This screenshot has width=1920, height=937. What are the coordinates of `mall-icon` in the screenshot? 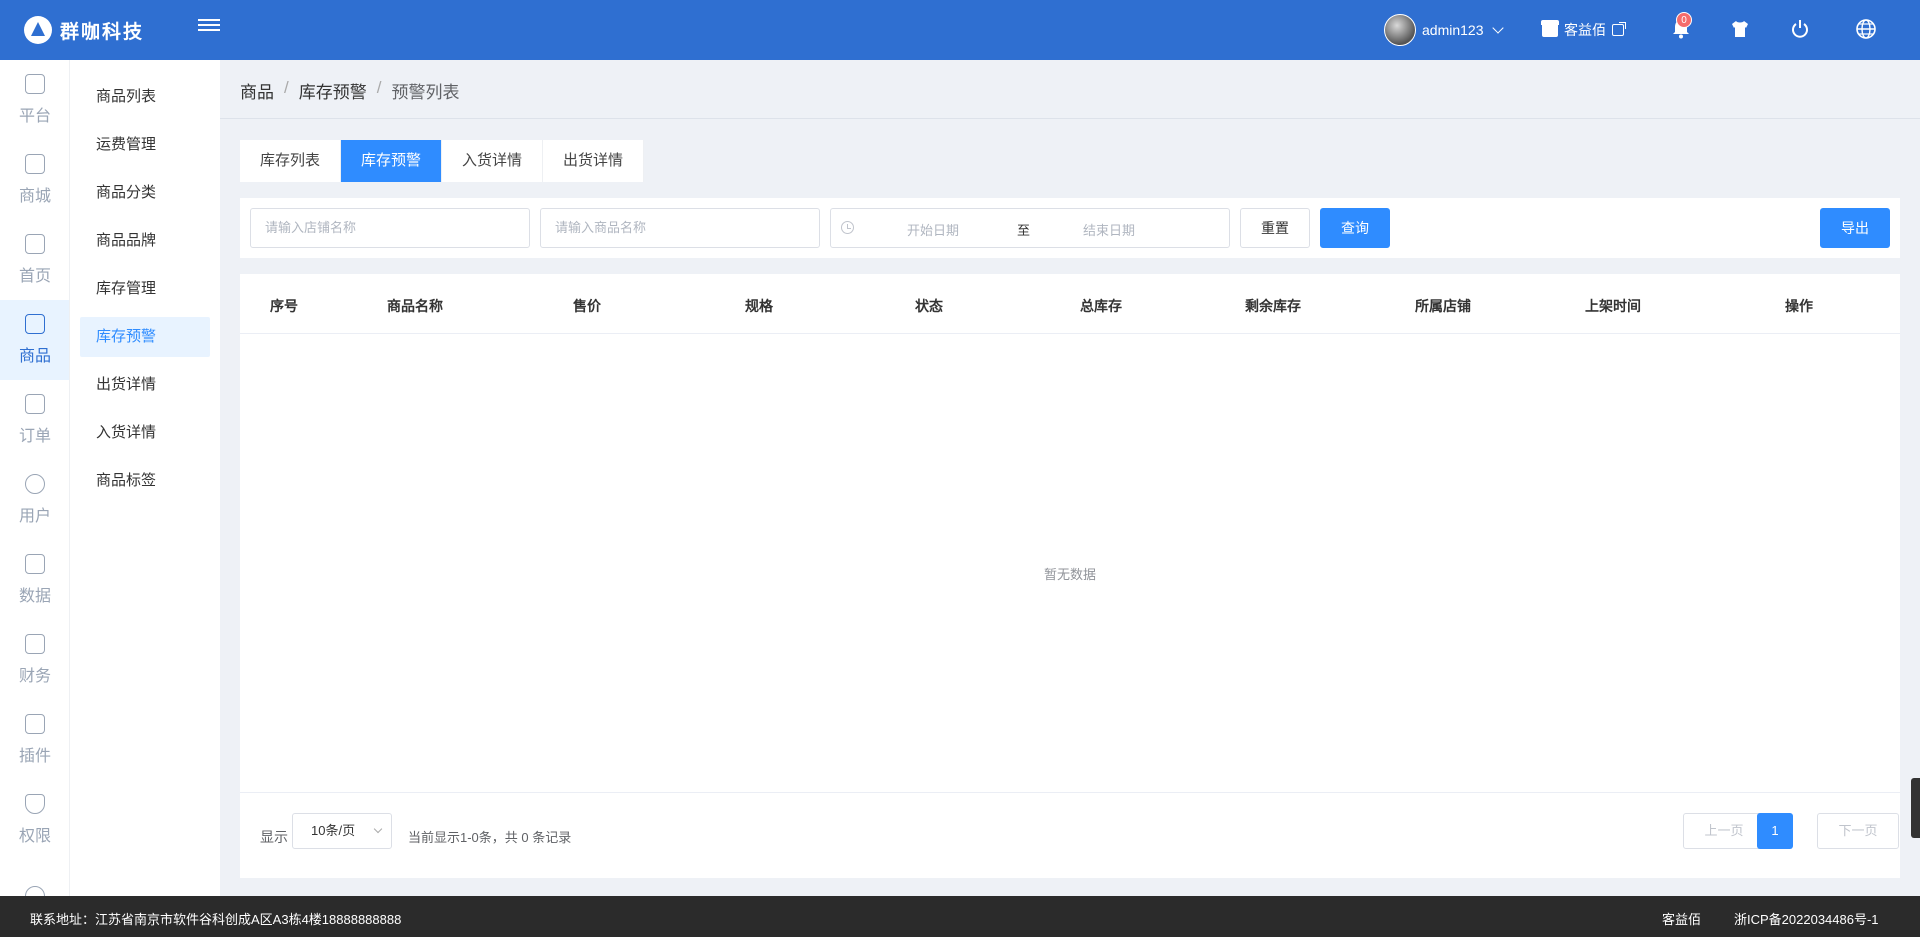 It's located at (35, 164).